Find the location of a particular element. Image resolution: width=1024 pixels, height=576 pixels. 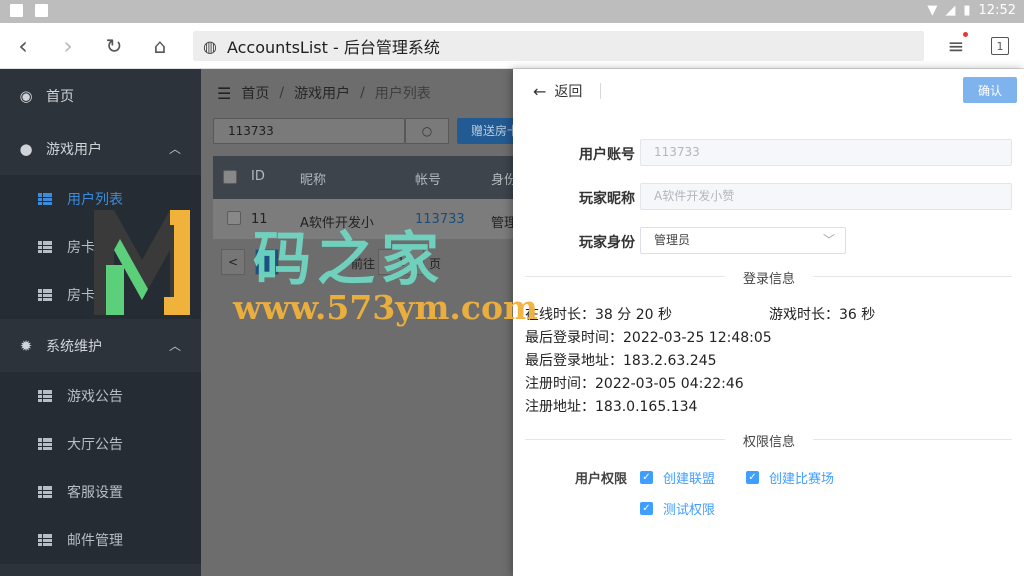

sidebar-item-game-notice: 游戏公告 is located at coordinates (100, 396).